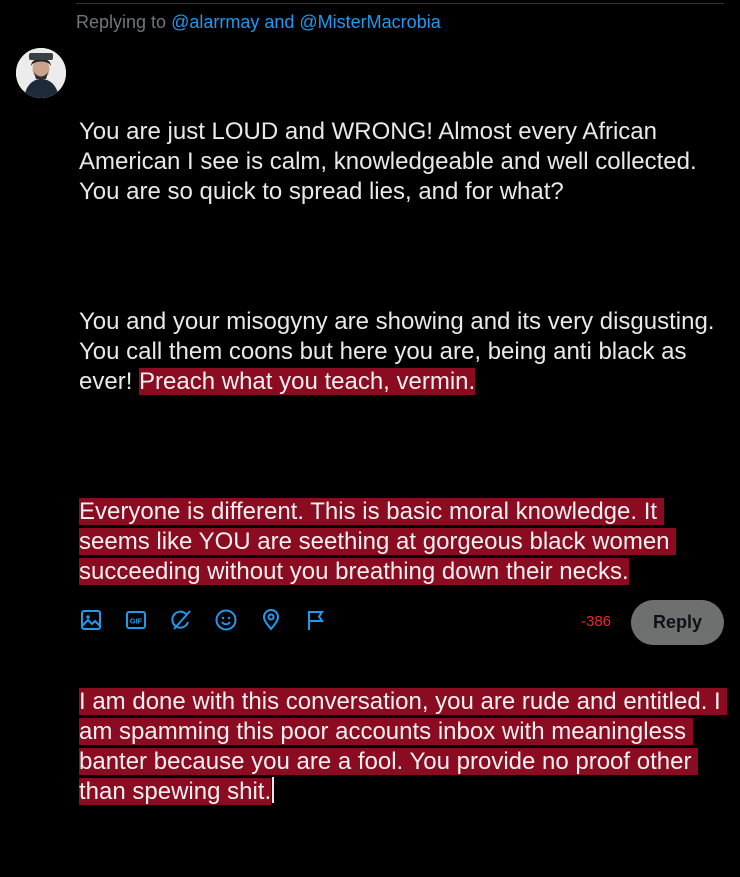 This screenshot has width=740, height=877. What do you see at coordinates (124, 22) in the screenshot?
I see `replying-to-prefix: Replying to` at bounding box center [124, 22].